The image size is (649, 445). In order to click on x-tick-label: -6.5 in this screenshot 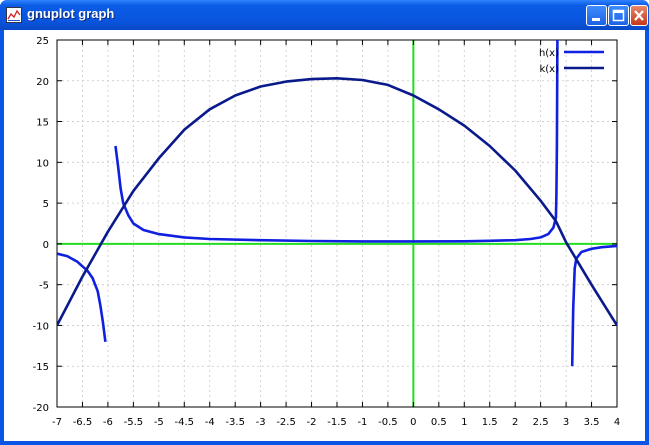, I will do `click(83, 422)`.